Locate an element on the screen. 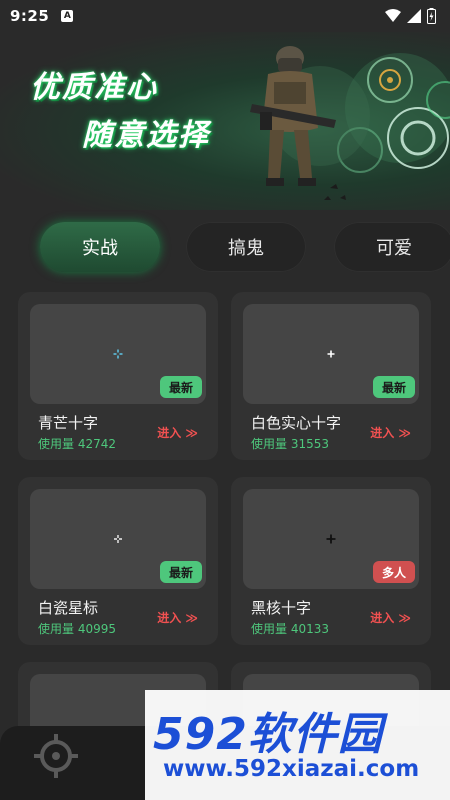  cyan-crosshair-icon is located at coordinates (118, 354).